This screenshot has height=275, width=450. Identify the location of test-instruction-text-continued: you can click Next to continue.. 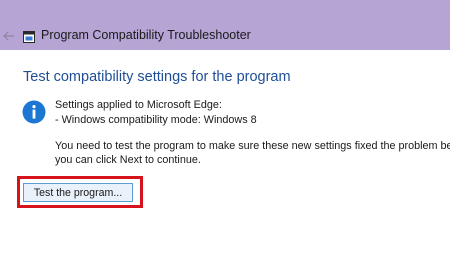
(128, 160).